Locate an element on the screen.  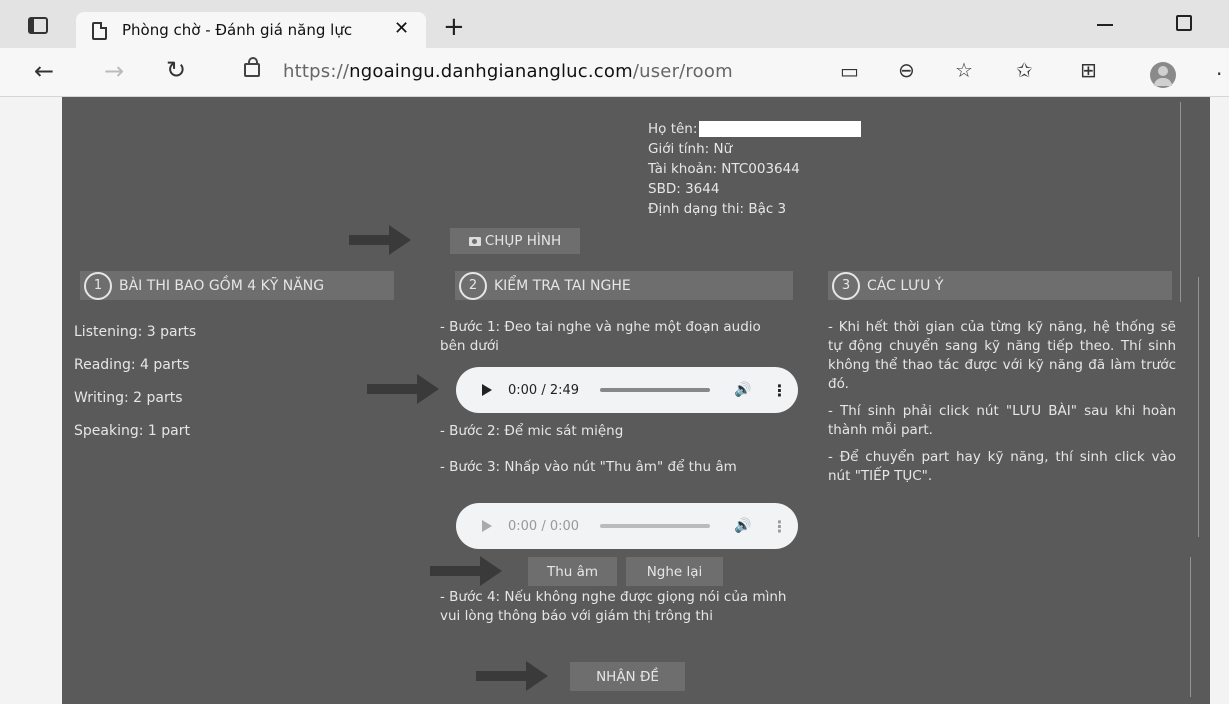
browser-tab: Phòng chờ - Đánh giá năng lực ✕ is located at coordinates (251, 30).